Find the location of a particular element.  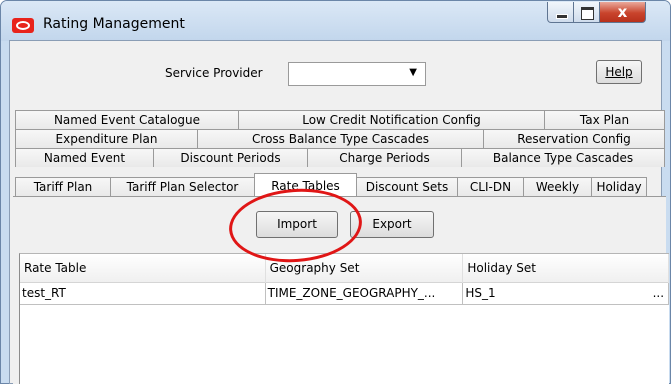

help-label: Help is located at coordinates (619, 72).